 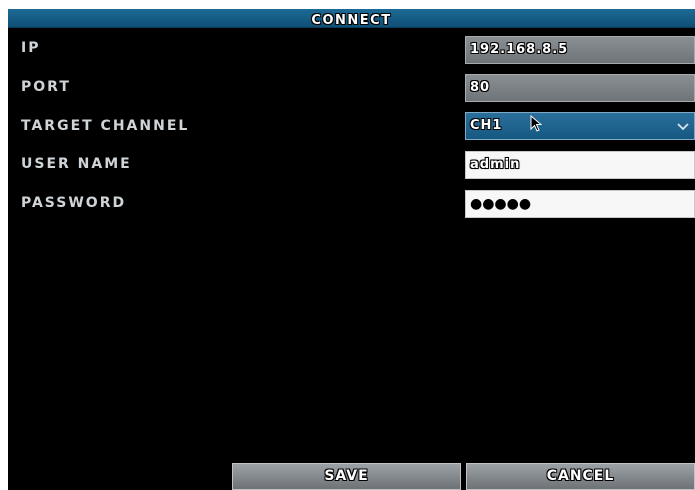 I want to click on password-label: PASSWORD, so click(x=74, y=203).